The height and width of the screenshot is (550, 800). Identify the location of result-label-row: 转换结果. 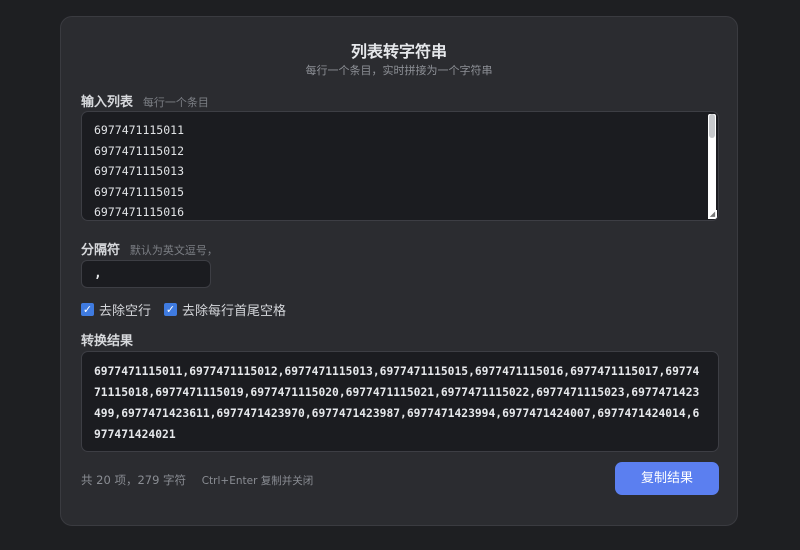
(107, 339).